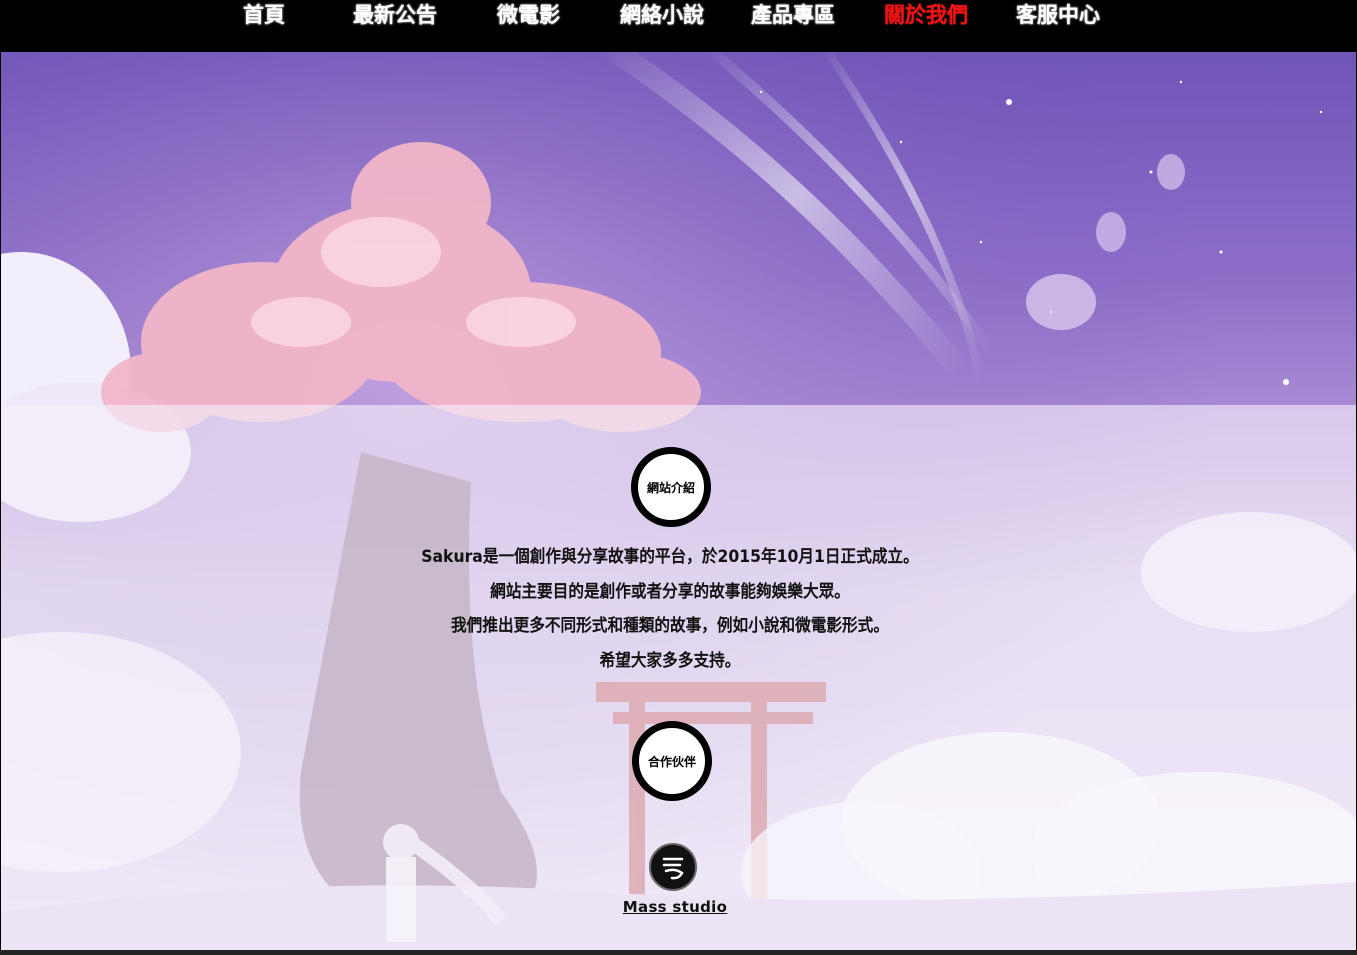 This screenshot has width=1357, height=955. Describe the element at coordinates (670, 626) in the screenshot. I see `intro-line: 我們推出更多不同形式和種類的故事，例如小說和微電影形式。` at that location.